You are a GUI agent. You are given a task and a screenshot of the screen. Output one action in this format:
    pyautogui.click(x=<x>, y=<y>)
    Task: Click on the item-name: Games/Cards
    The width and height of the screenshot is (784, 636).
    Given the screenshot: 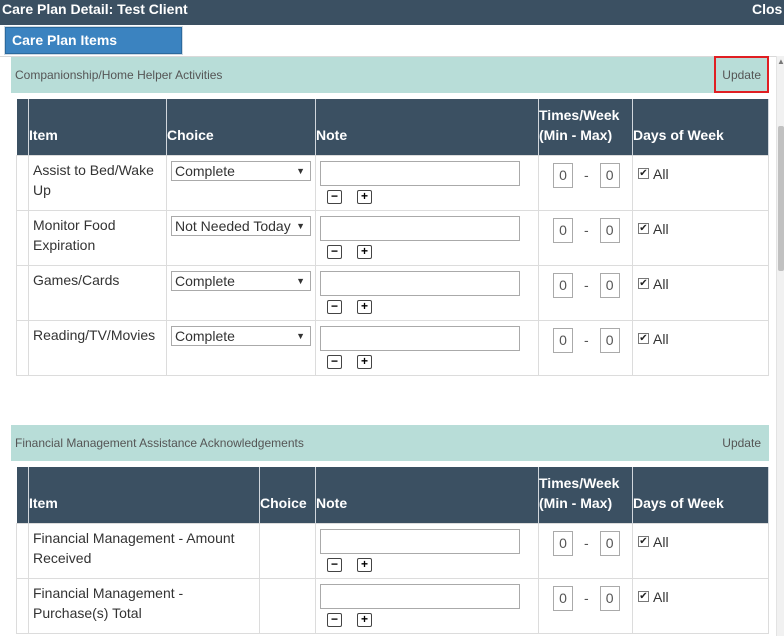 What is the action you would take?
    pyautogui.click(x=76, y=279)
    